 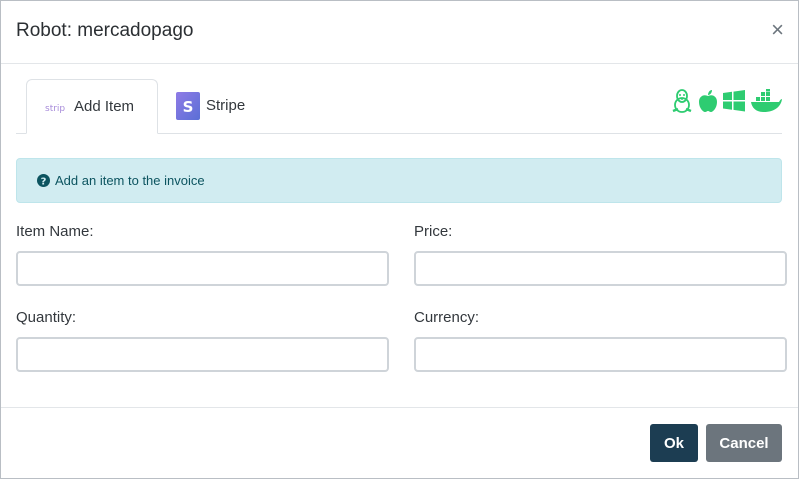 What do you see at coordinates (46, 317) in the screenshot?
I see `quantity-label: Quantity:` at bounding box center [46, 317].